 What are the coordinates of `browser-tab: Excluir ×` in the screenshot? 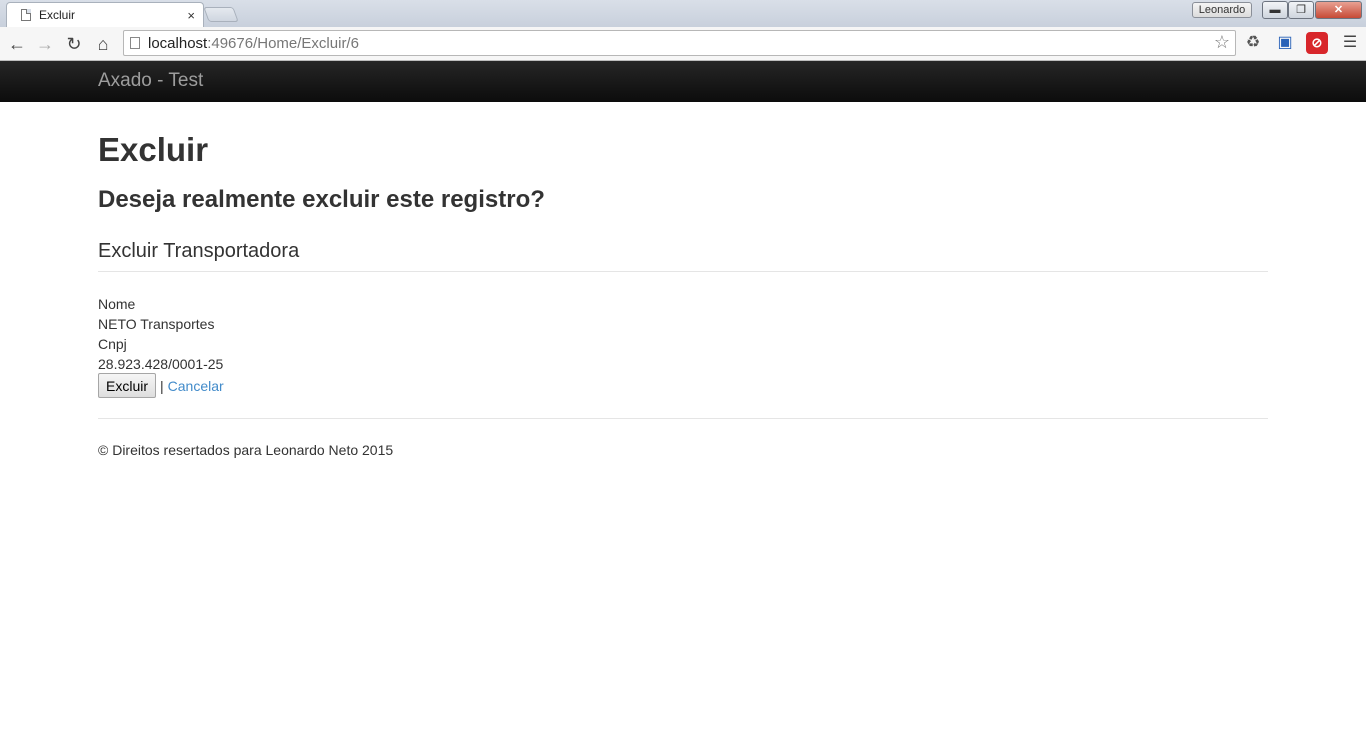 It's located at (105, 14).